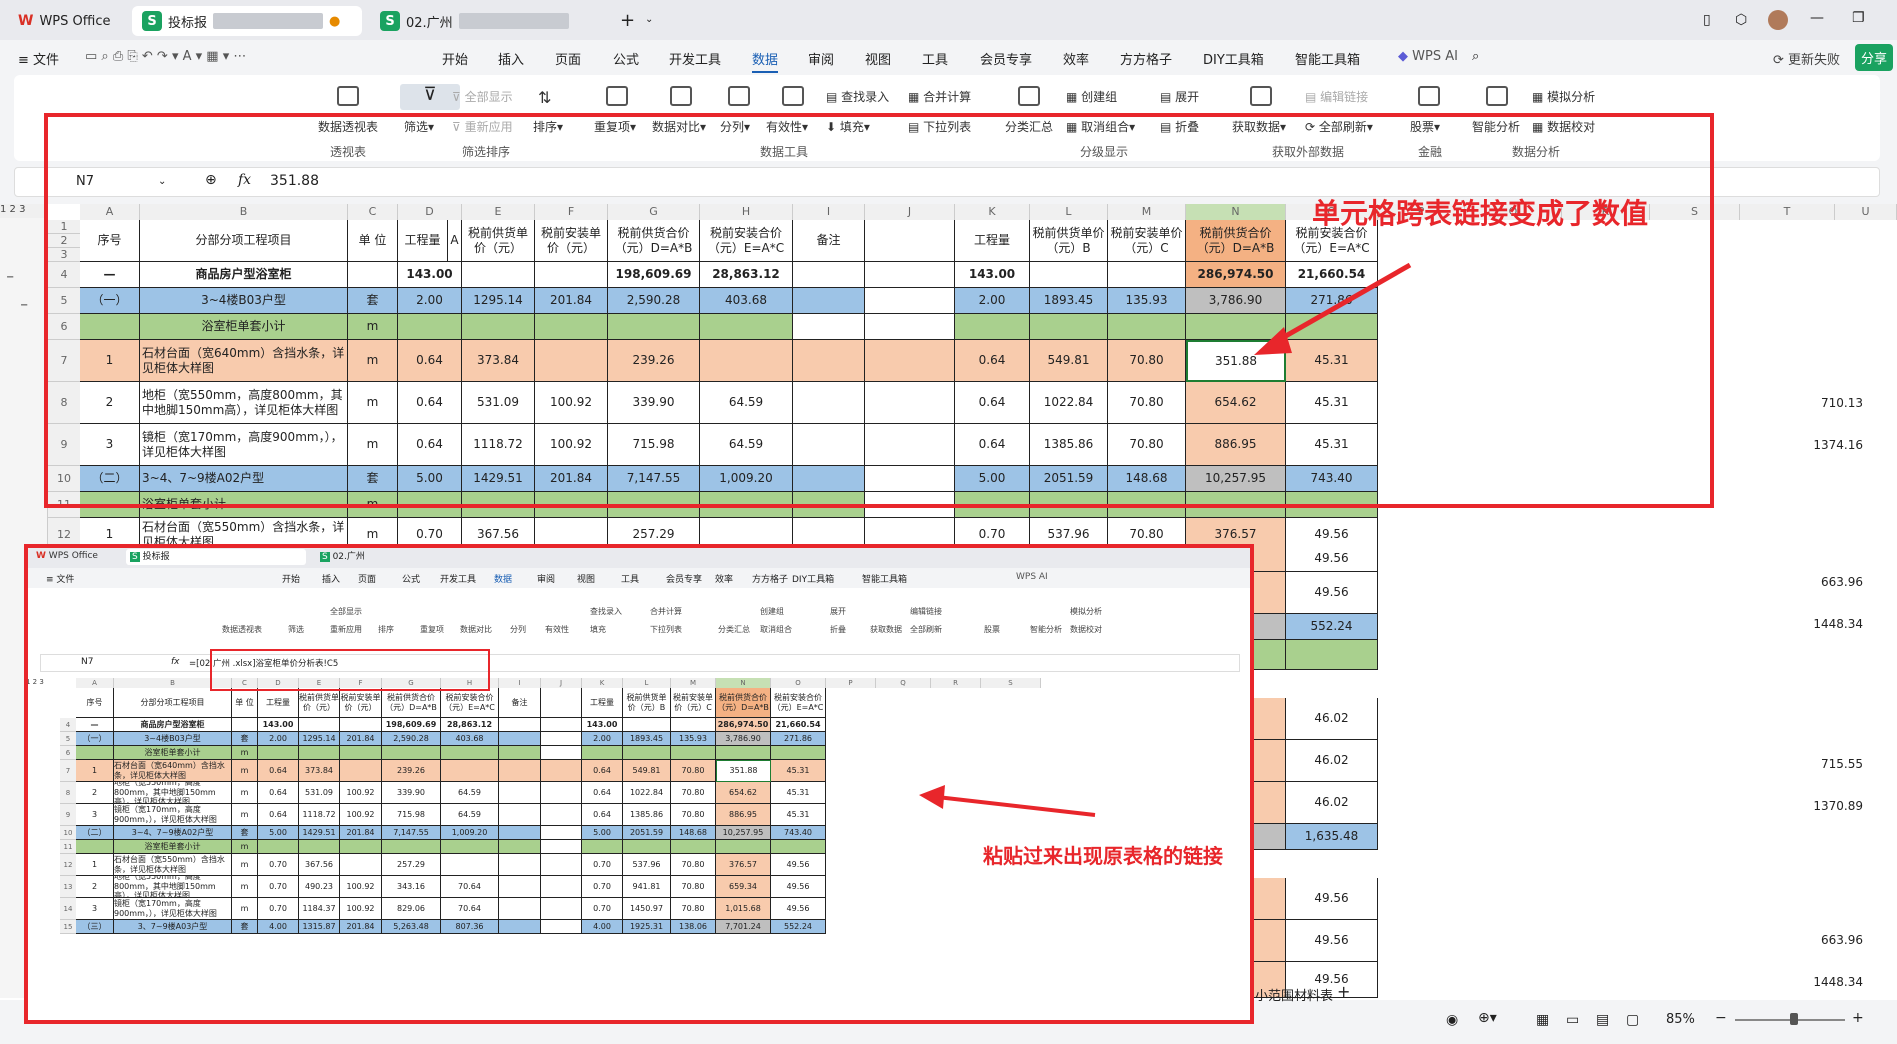 This screenshot has height=1044, width=1897. I want to click on normal-view-icon: ▦, so click(1542, 1020).